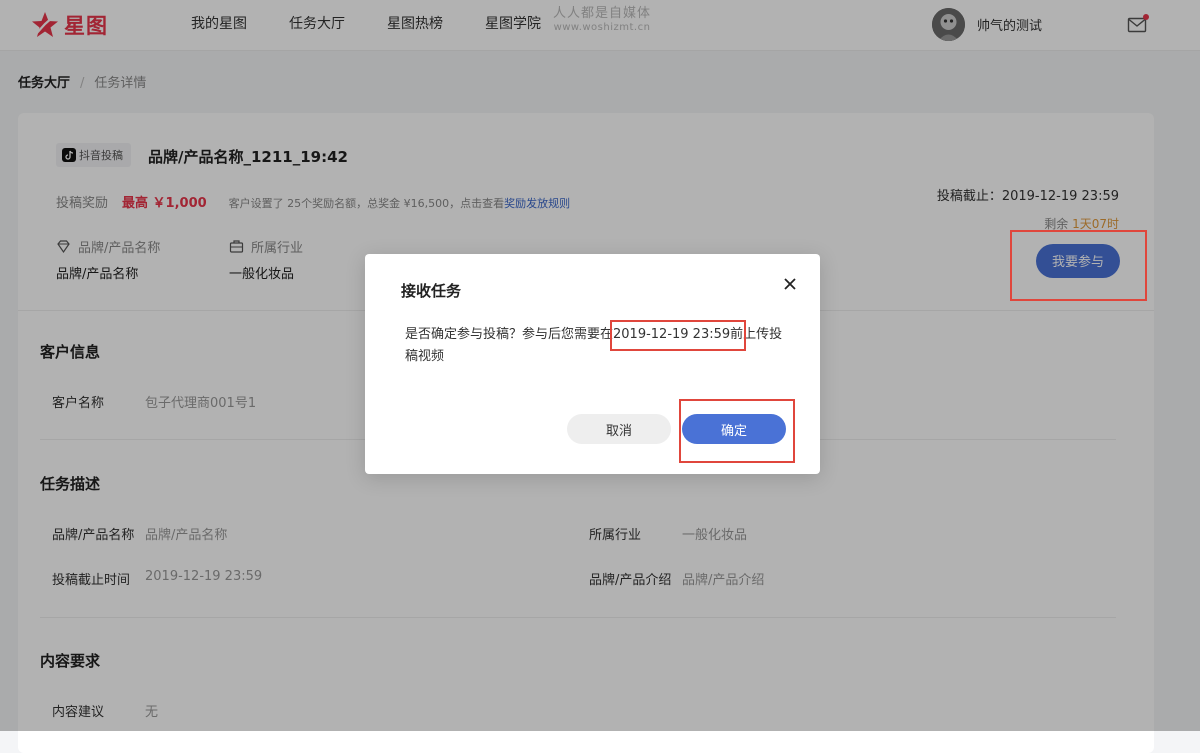  I want to click on dialog-title: 接收任务, so click(431, 291).